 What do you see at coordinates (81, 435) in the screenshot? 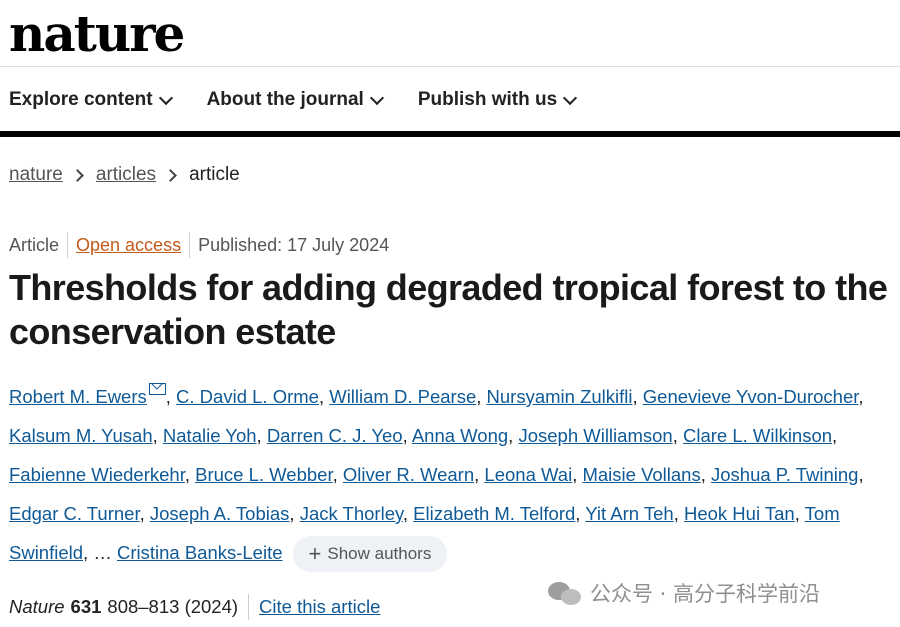
I see `author-link: Kalsum M. Yusah` at bounding box center [81, 435].